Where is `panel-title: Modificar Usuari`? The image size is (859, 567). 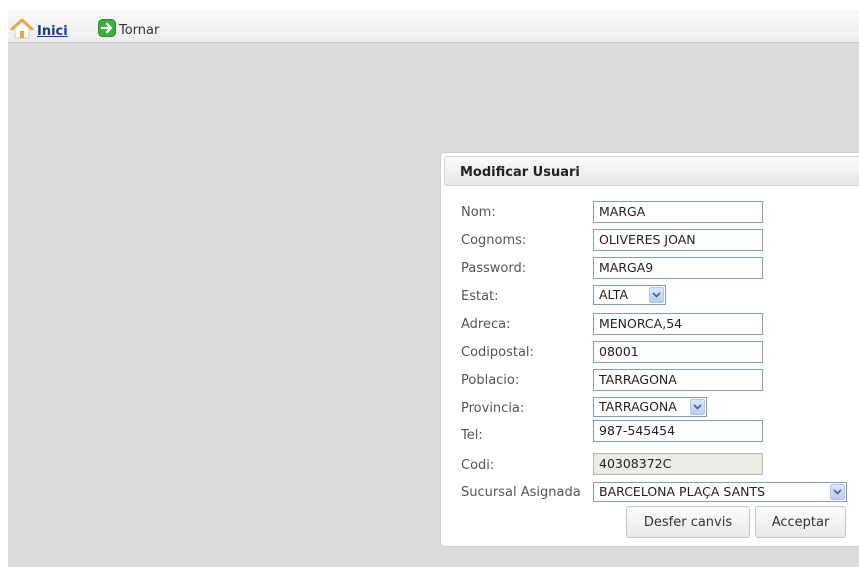 panel-title: Modificar Usuari is located at coordinates (520, 172).